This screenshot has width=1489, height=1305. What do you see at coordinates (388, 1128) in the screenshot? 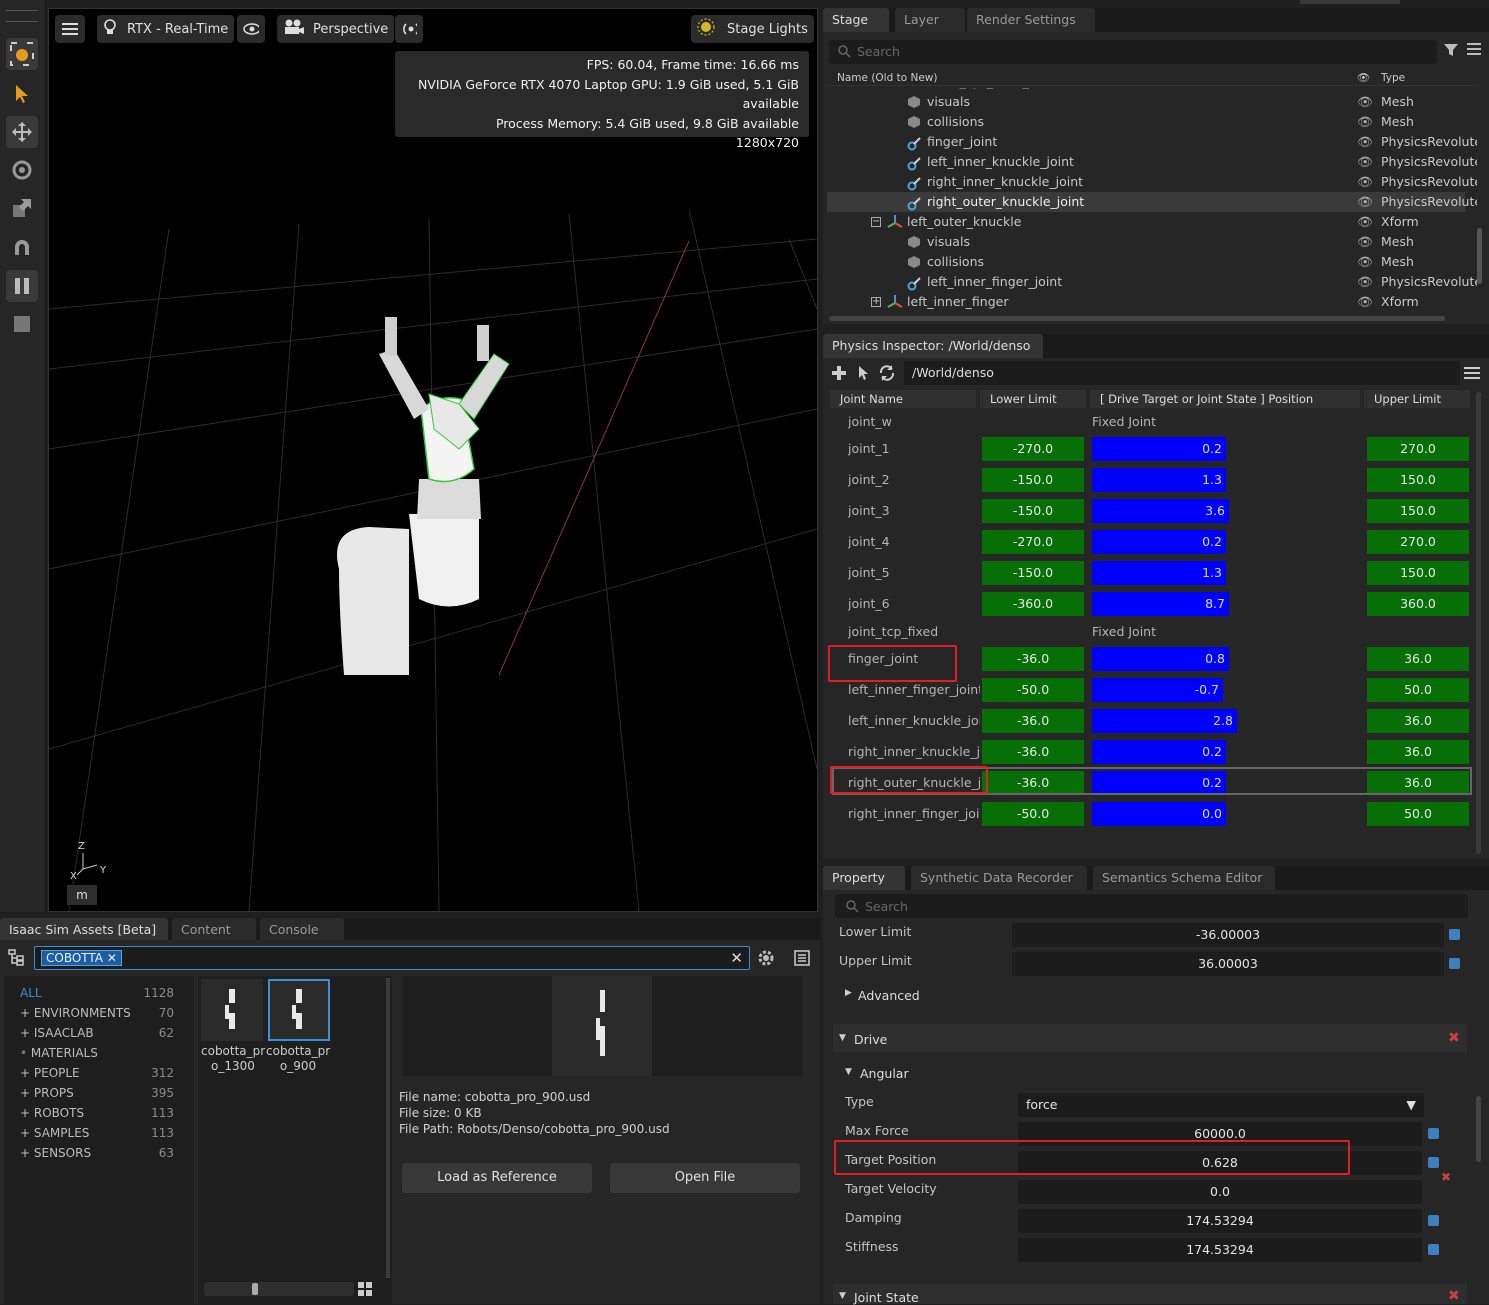
I see `grid-vscrollbar` at bounding box center [388, 1128].